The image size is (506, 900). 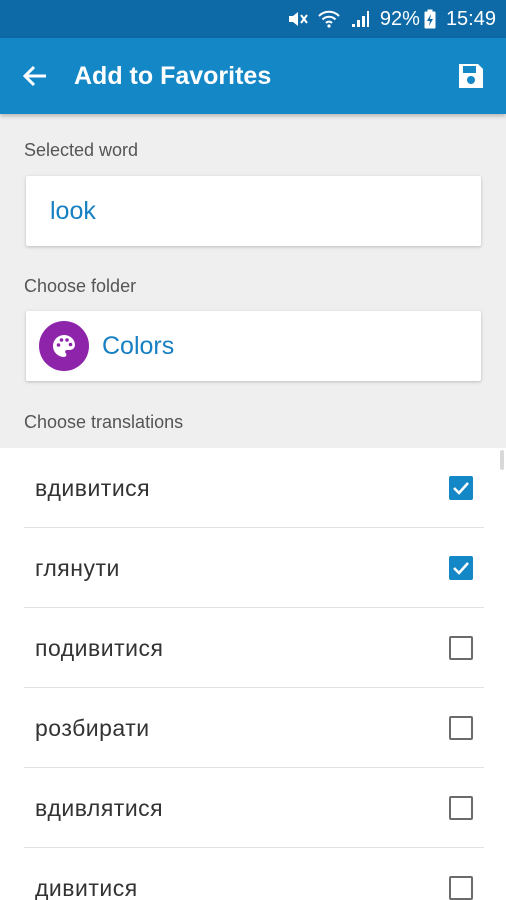 I want to click on list-item: подивитися, so click(x=253, y=648).